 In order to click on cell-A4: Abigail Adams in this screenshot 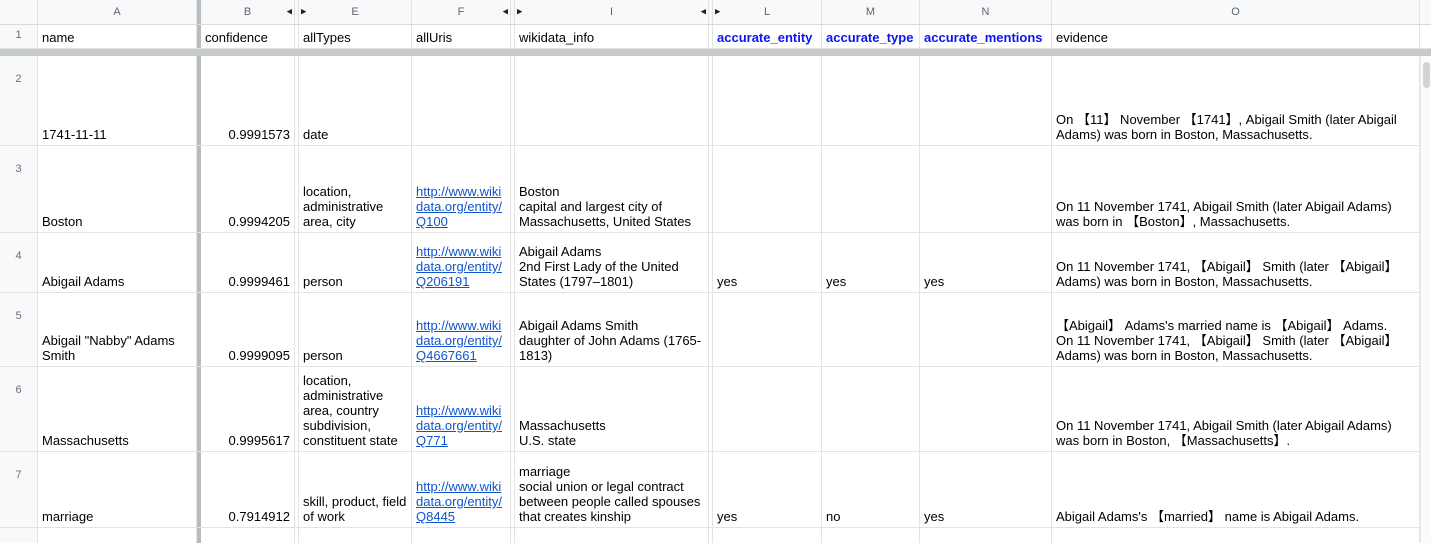, I will do `click(117, 262)`.